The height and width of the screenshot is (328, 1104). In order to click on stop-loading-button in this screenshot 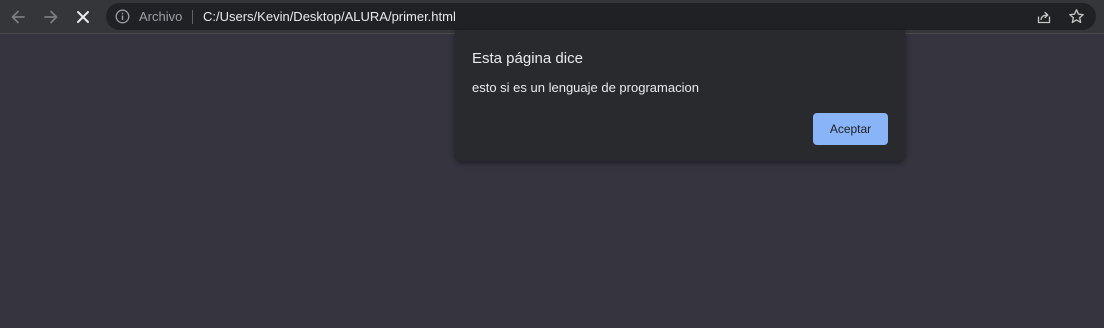, I will do `click(83, 17)`.